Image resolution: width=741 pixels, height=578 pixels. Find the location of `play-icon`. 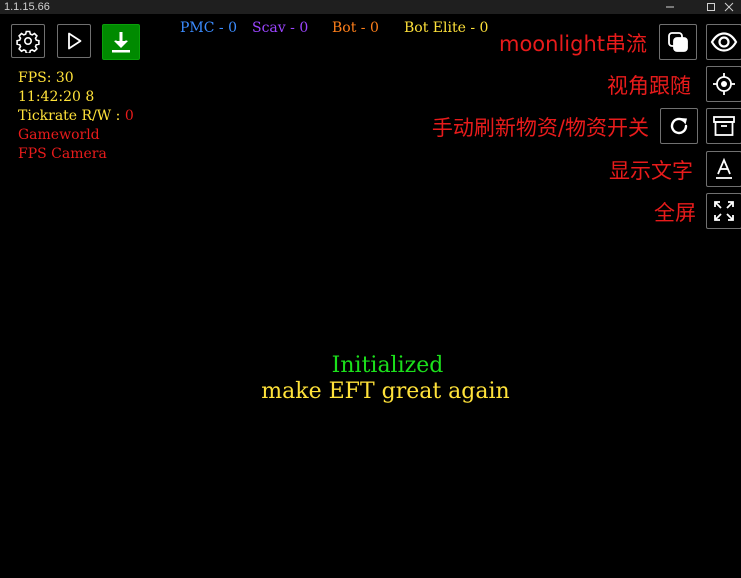

play-icon is located at coordinates (75, 41).